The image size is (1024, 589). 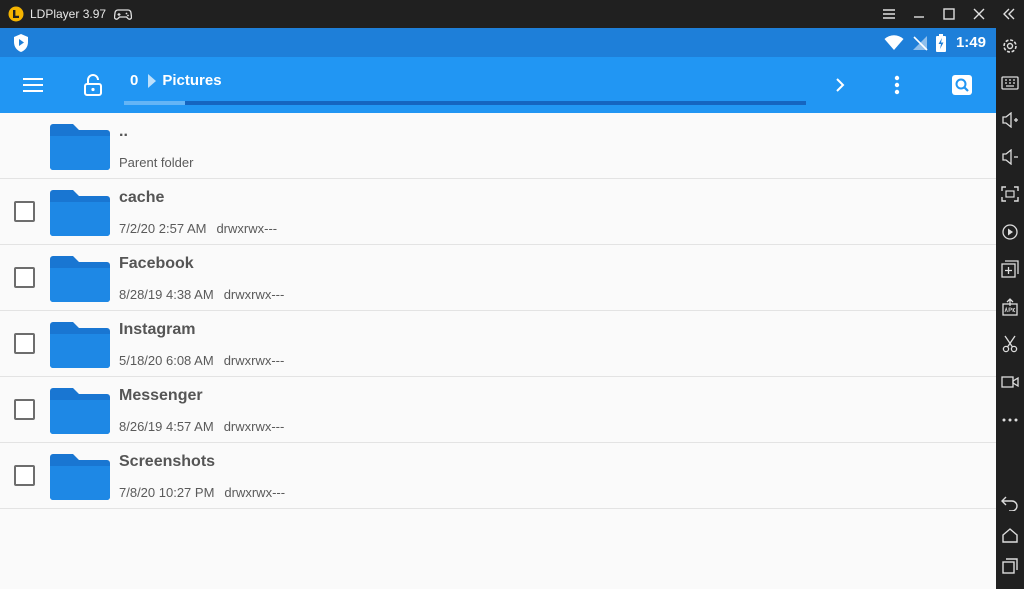 What do you see at coordinates (498, 410) in the screenshot?
I see `file-list-item: Messenger 8/26/19 4:57 AM drwxrwx---` at bounding box center [498, 410].